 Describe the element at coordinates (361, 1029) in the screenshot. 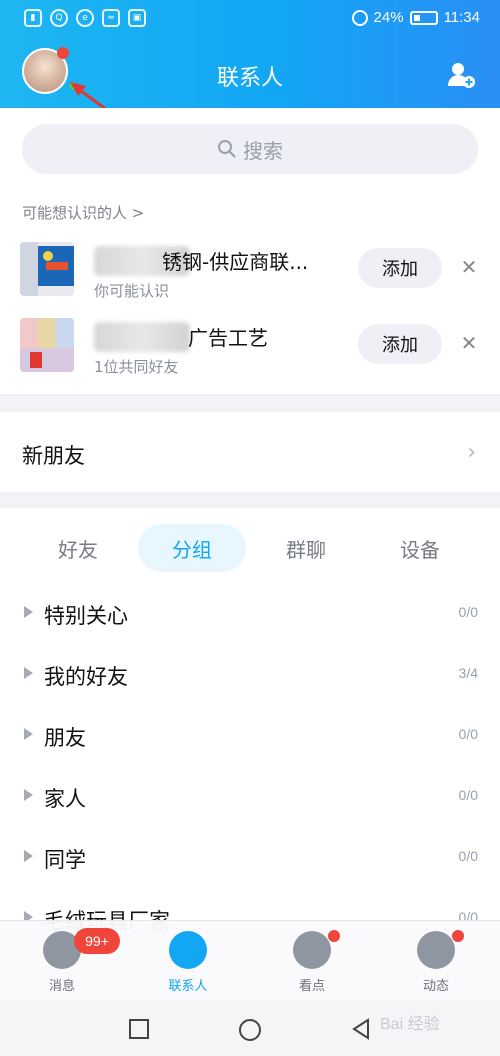

I see `back-icon` at that location.